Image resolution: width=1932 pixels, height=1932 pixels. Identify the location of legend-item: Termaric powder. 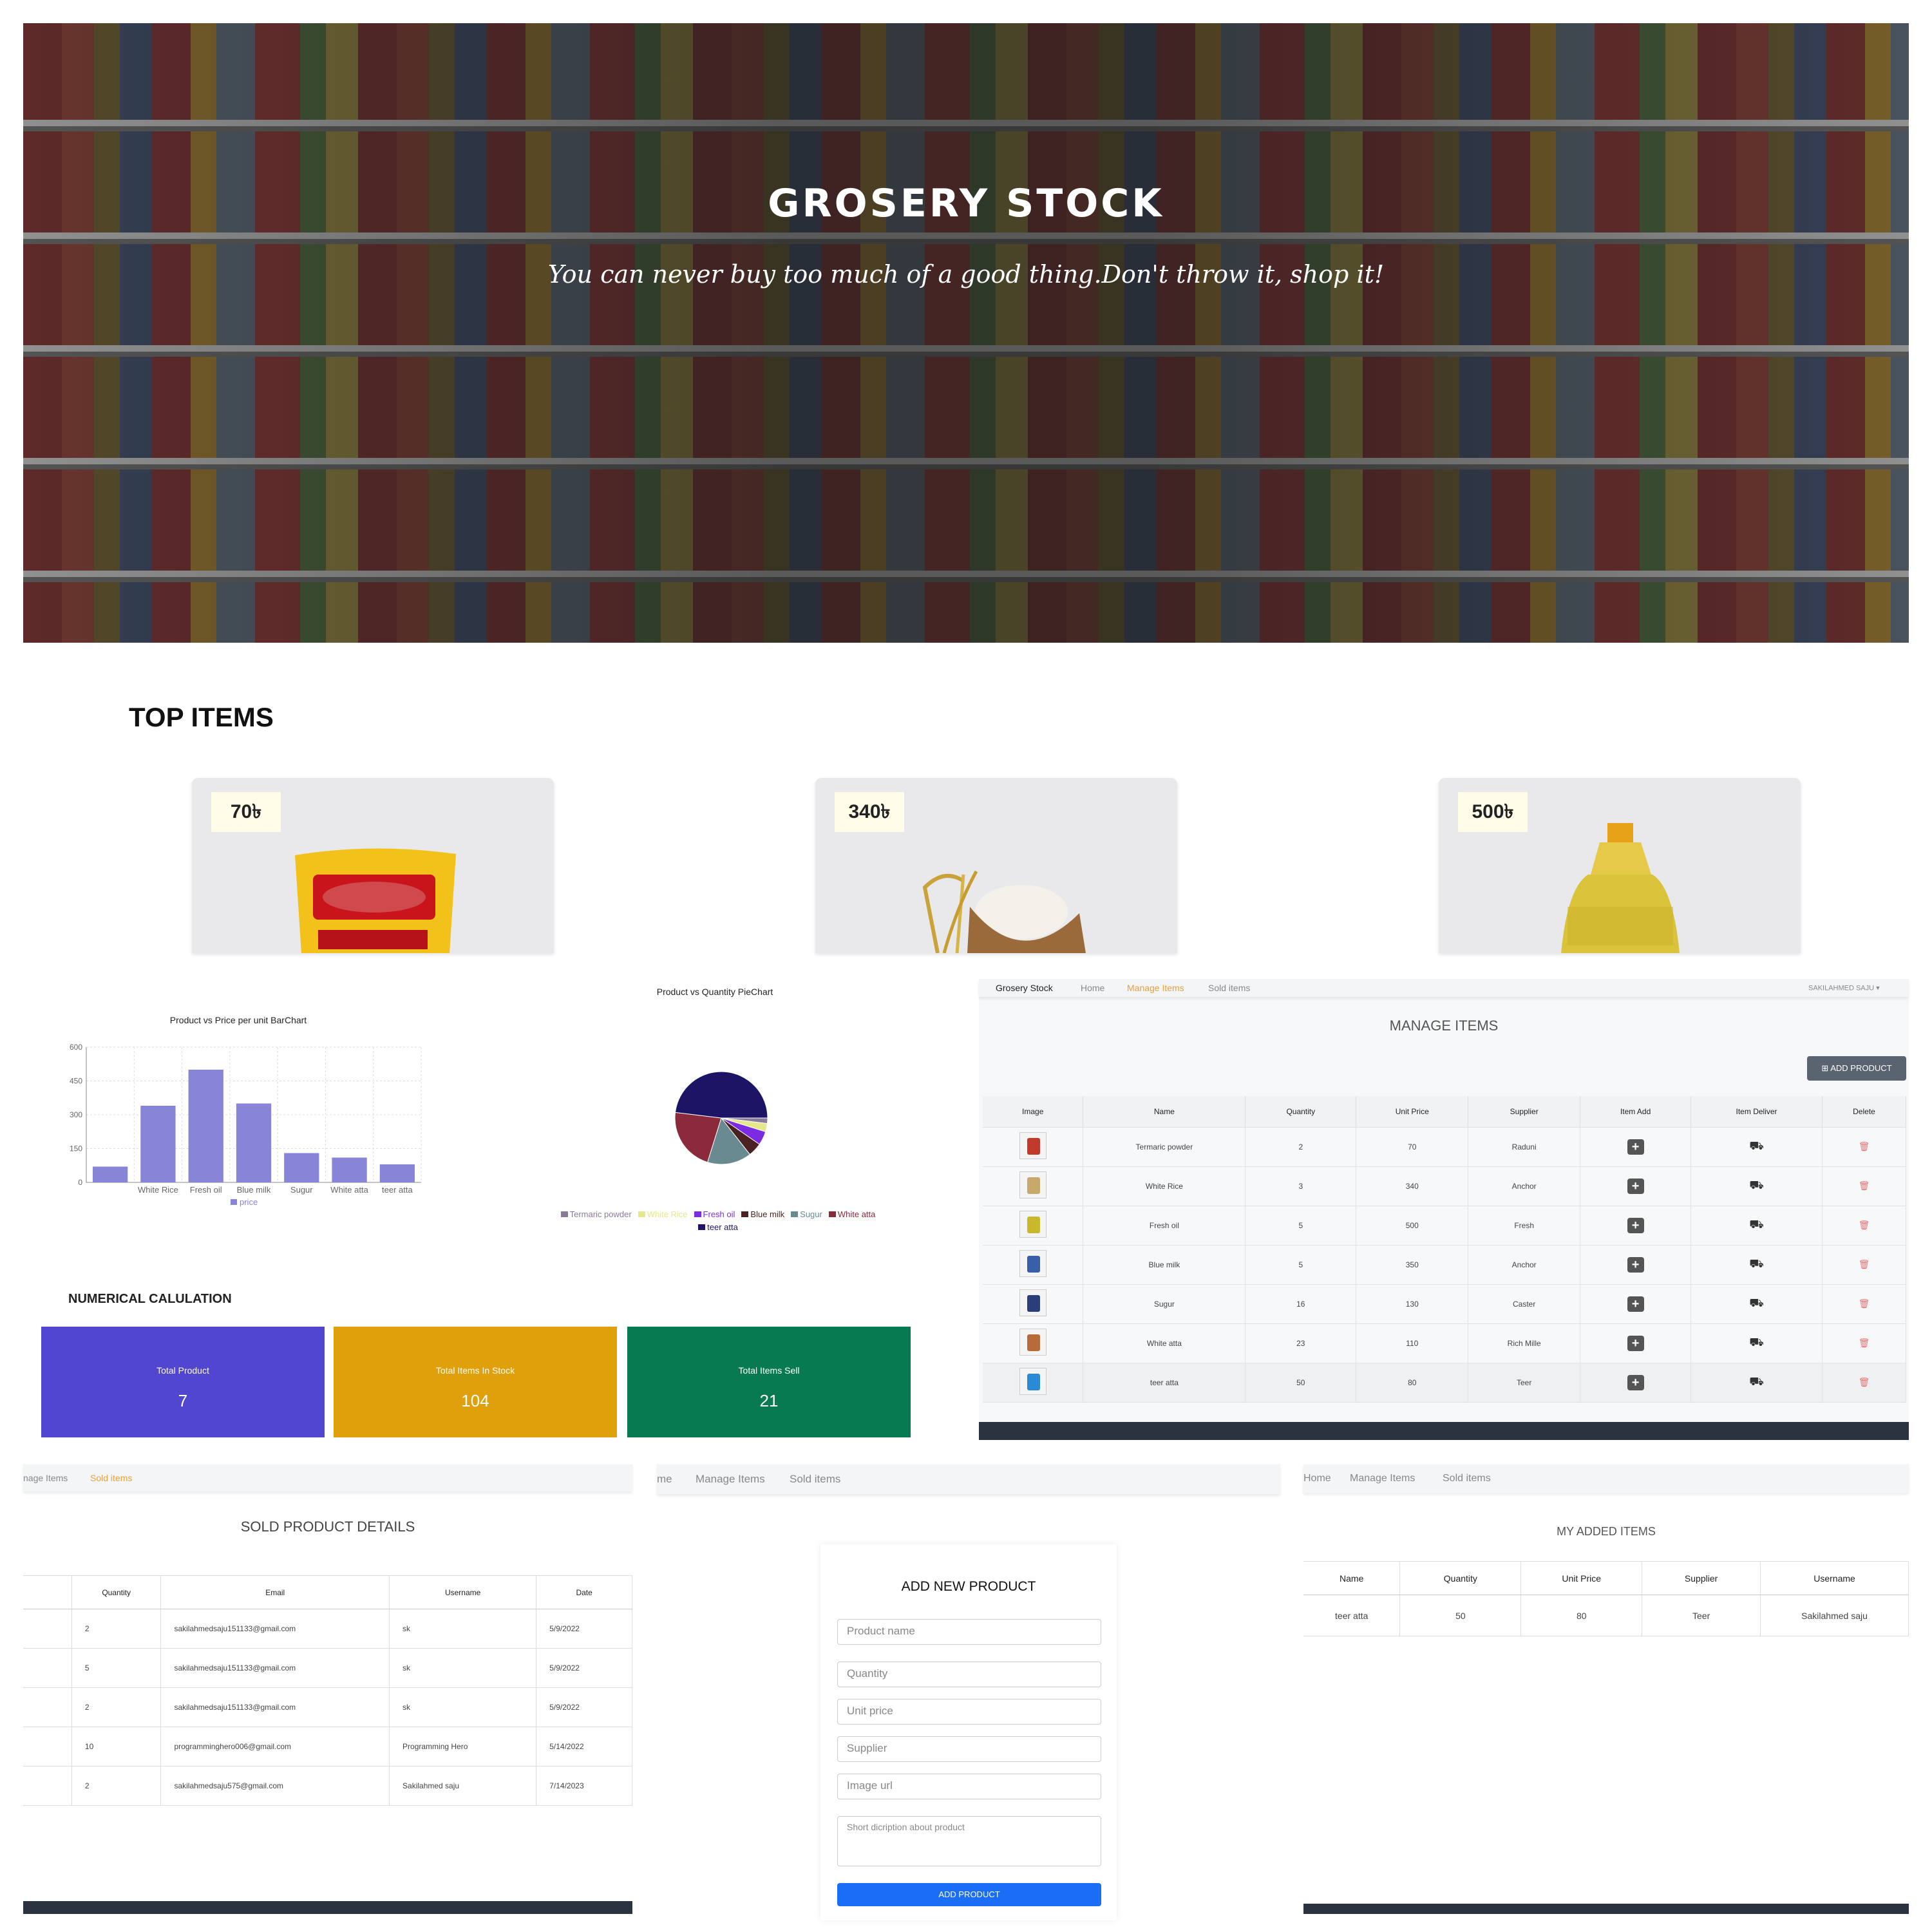
(596, 1214).